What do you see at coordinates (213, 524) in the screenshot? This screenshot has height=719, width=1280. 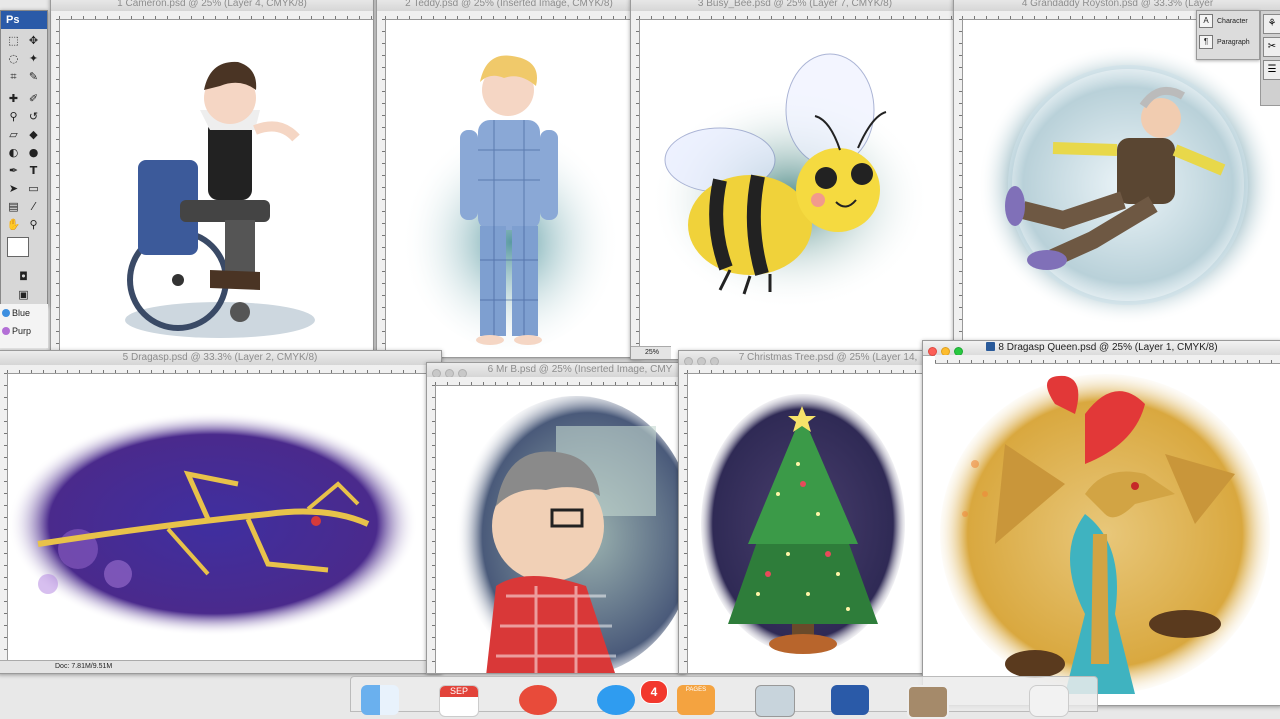 I see `illustration-flying-dragasp` at bounding box center [213, 524].